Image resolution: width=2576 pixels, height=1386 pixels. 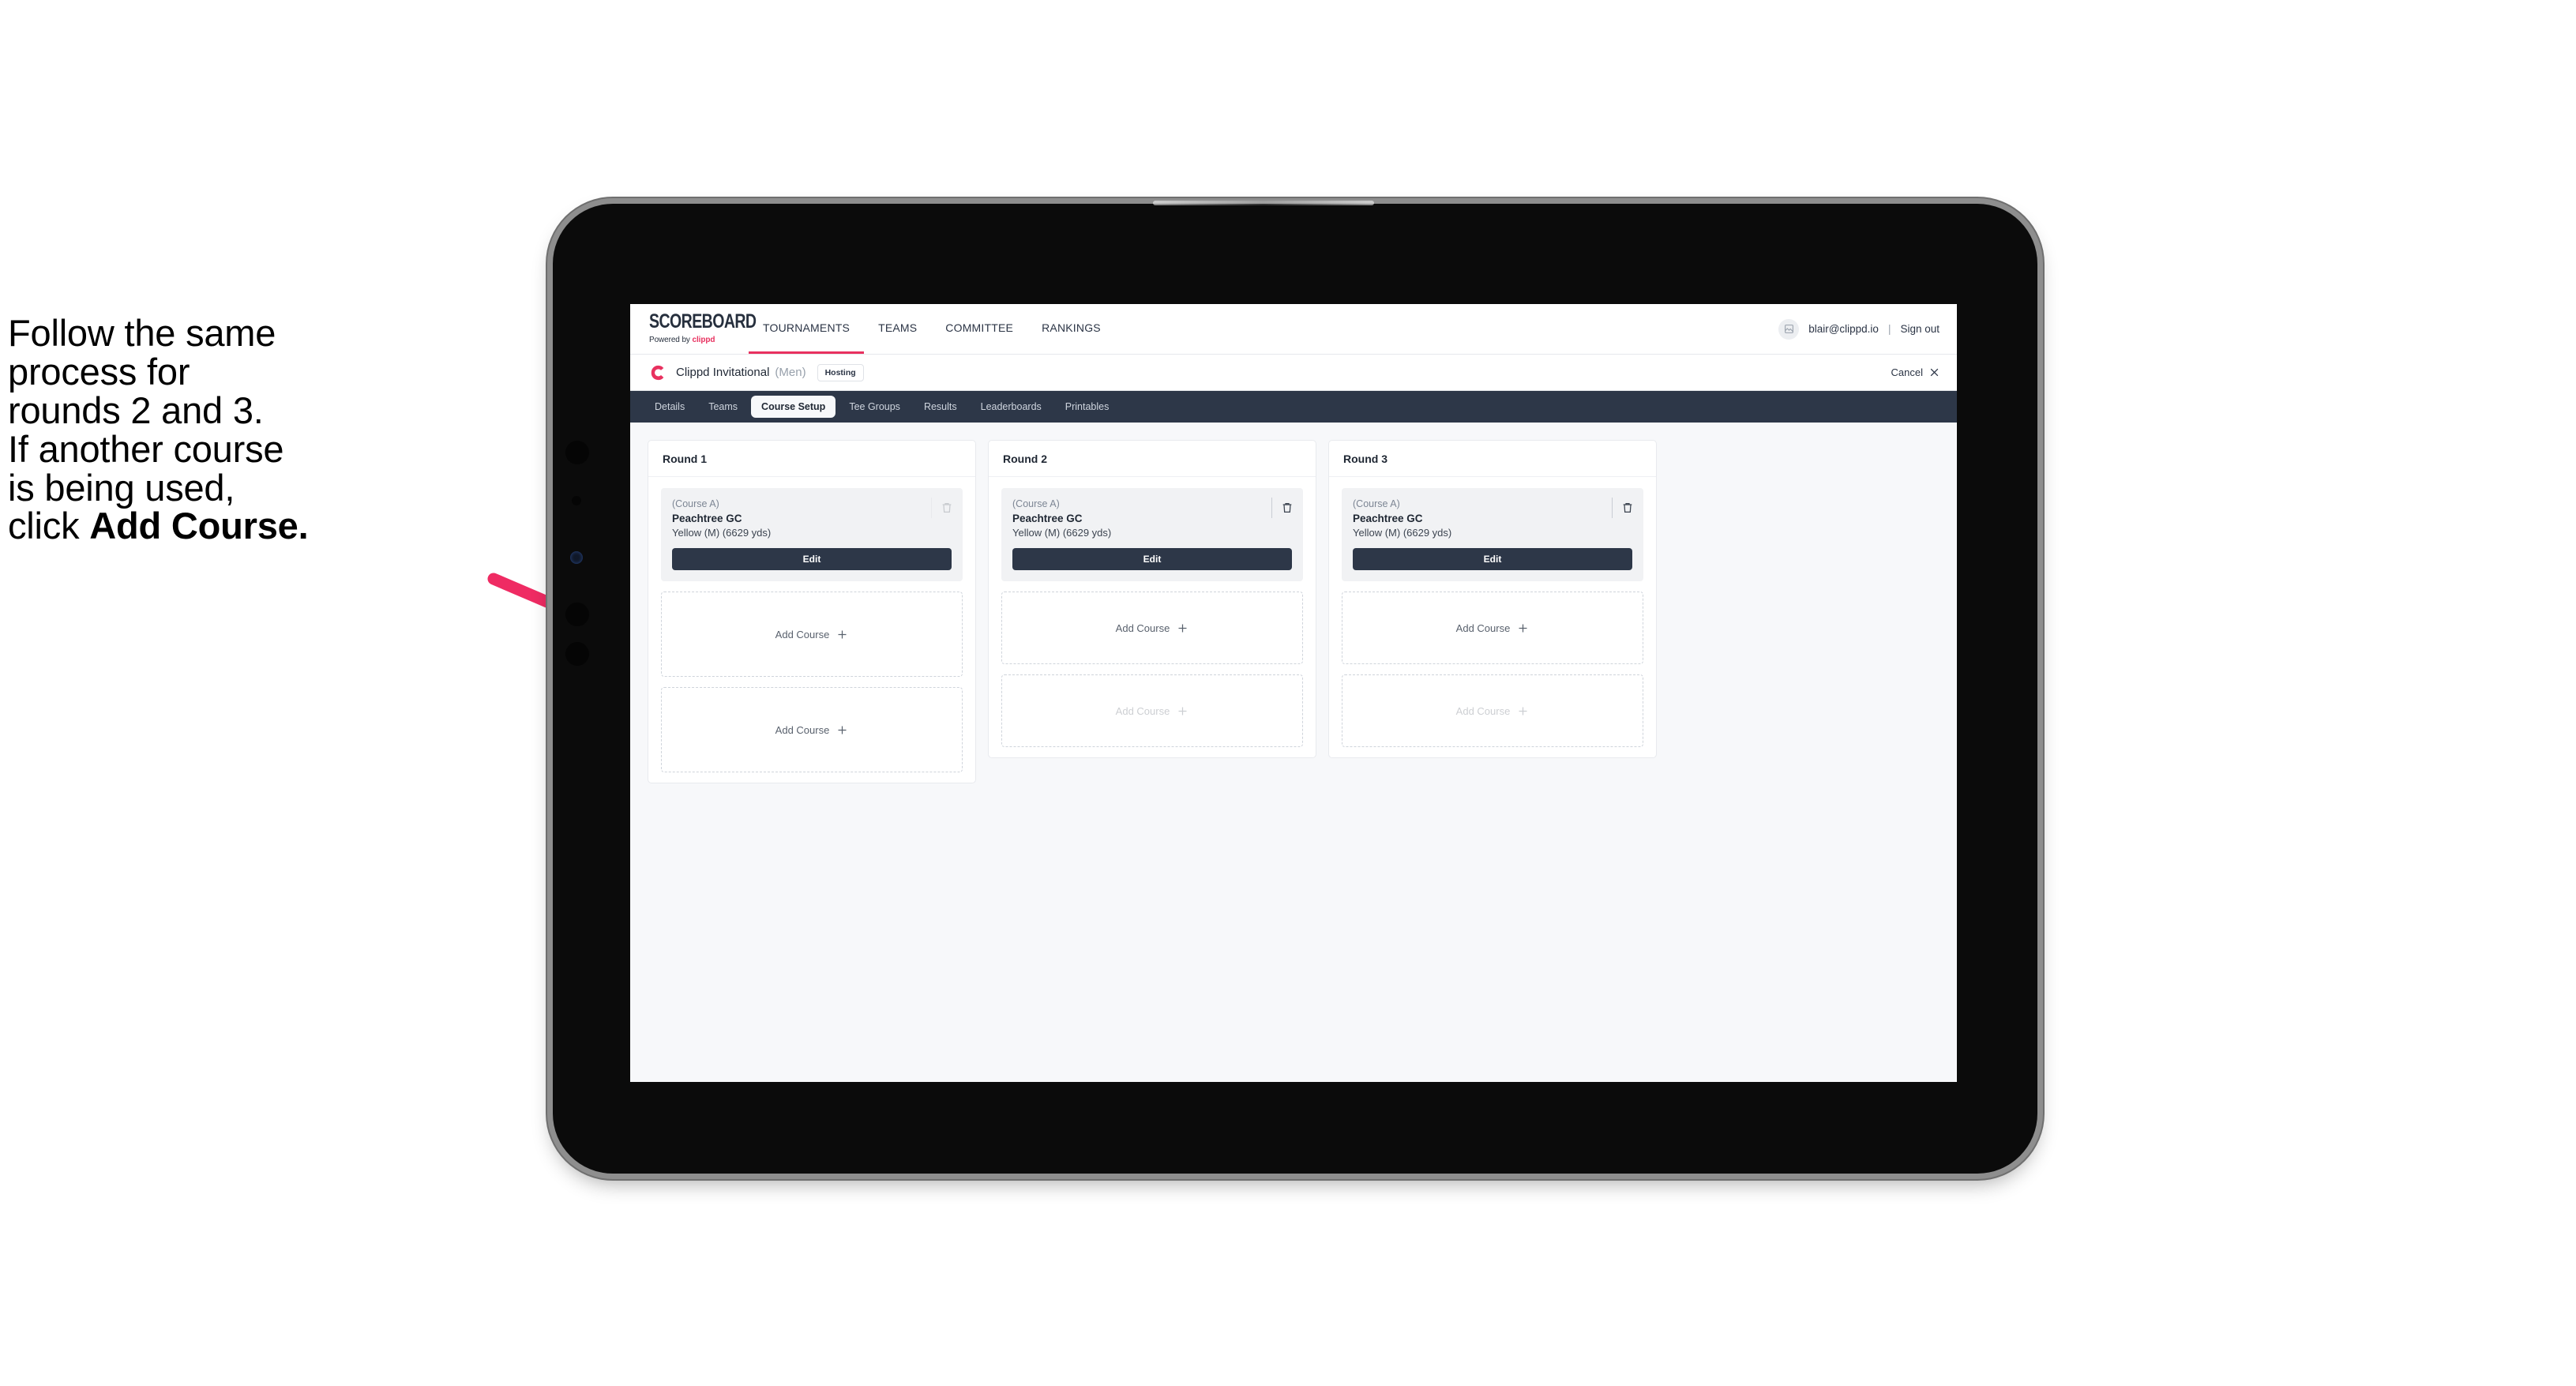 What do you see at coordinates (1843, 329) in the screenshot?
I see `user-email: blair@clippd.io` at bounding box center [1843, 329].